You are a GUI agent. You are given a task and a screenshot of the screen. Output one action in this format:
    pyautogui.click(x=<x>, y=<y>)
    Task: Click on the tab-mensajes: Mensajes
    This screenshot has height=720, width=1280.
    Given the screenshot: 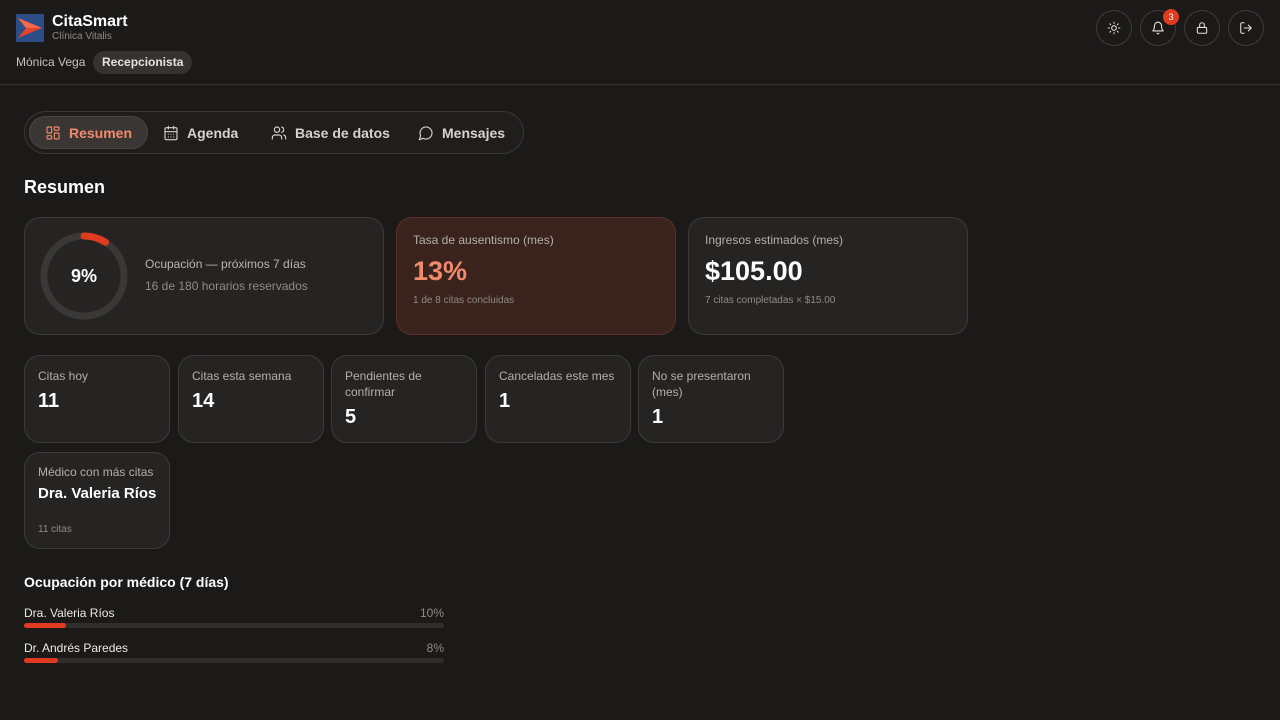 What is the action you would take?
    pyautogui.click(x=461, y=132)
    